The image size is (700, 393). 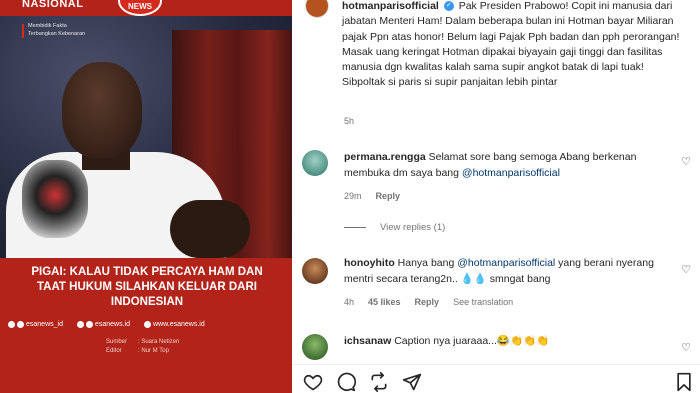 I want to click on caption-timestamp: 5h, so click(x=349, y=121).